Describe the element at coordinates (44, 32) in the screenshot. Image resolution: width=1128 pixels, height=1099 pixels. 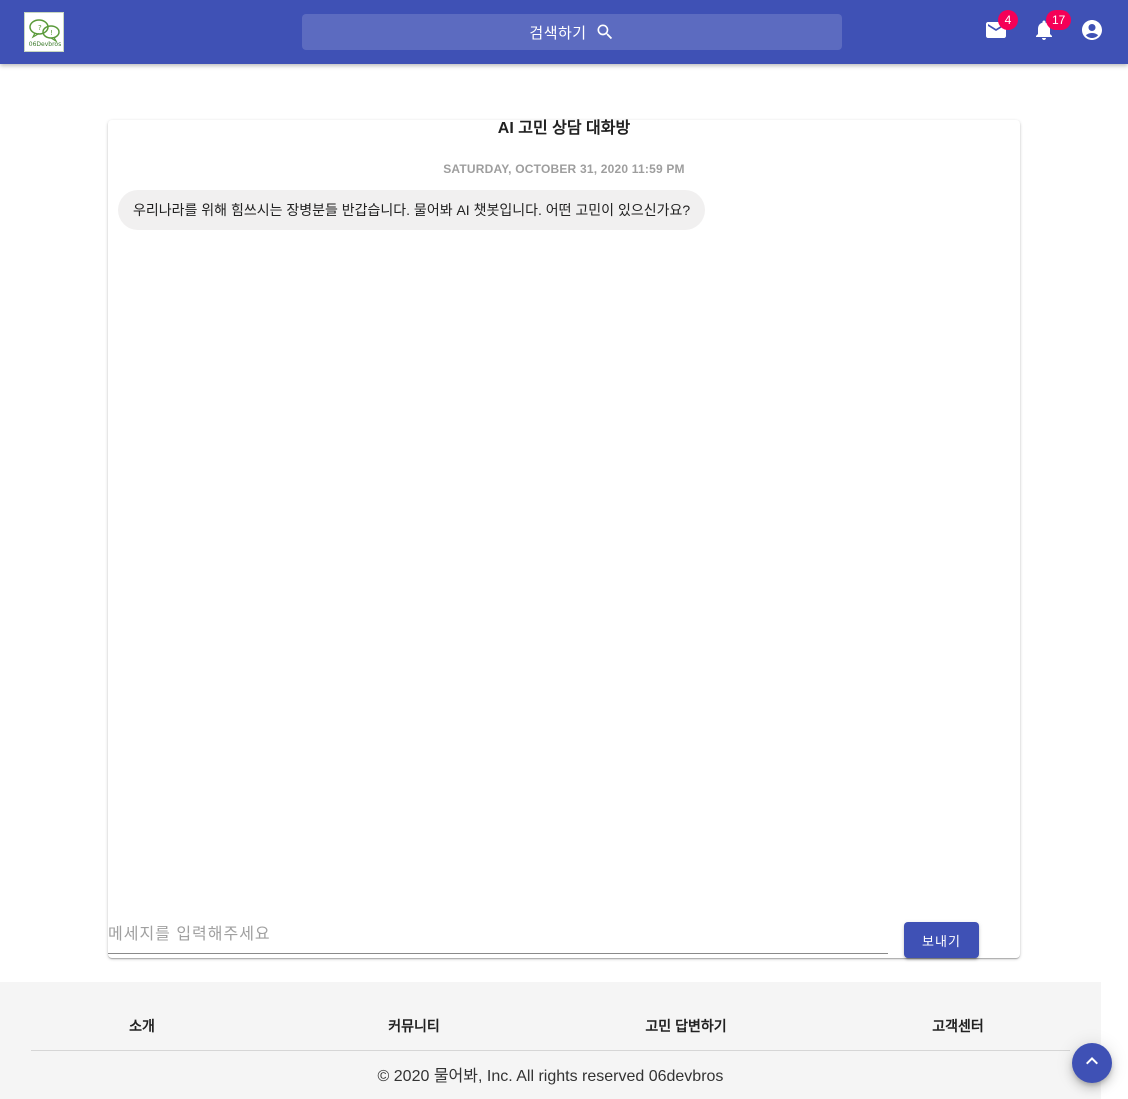
I see `logo: ? ! 06Devbros` at that location.